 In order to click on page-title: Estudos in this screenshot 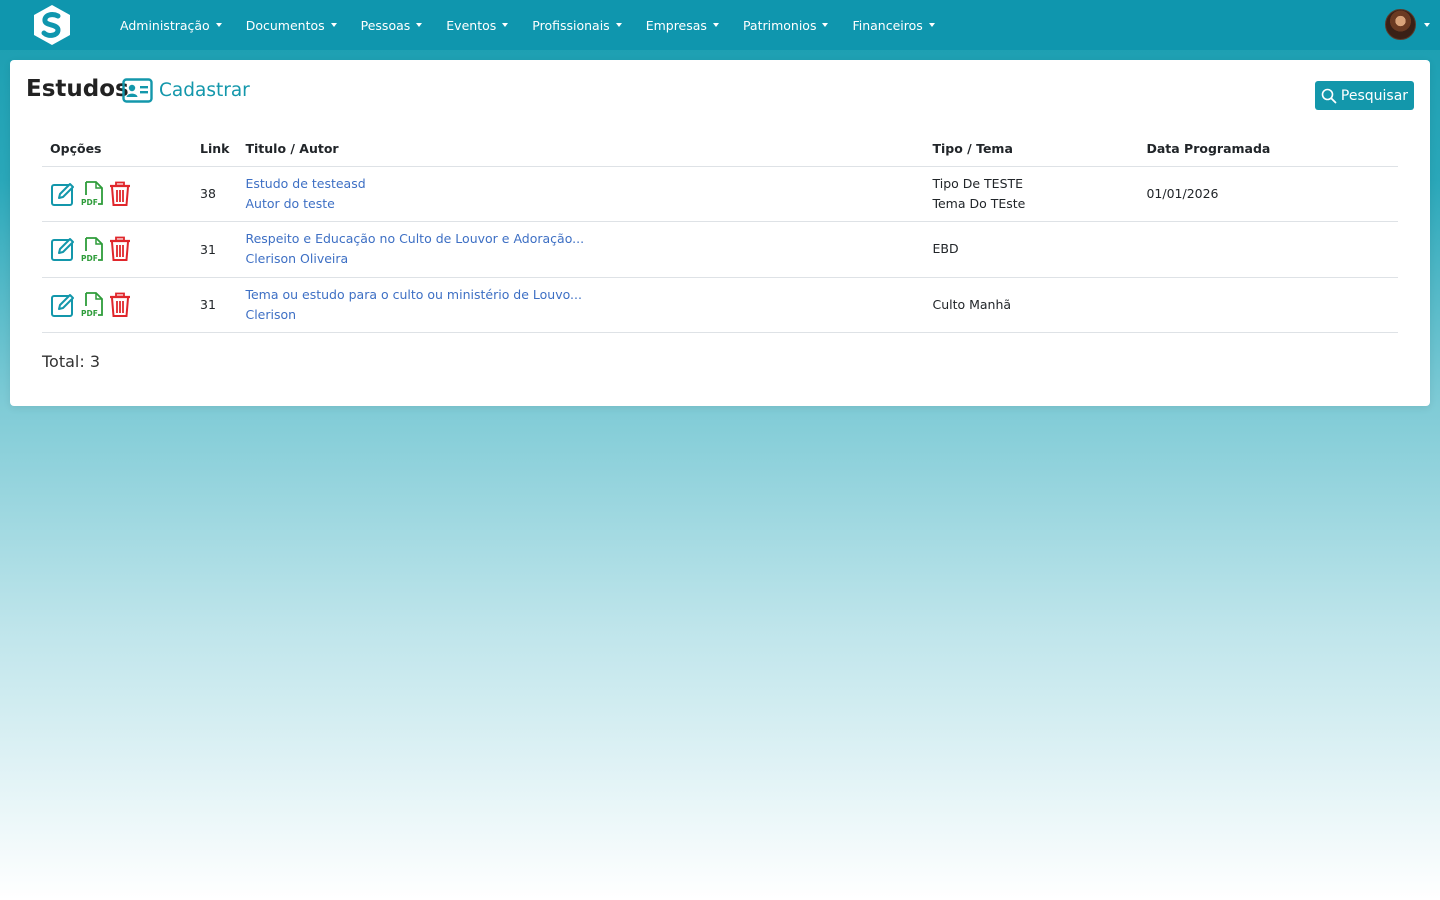, I will do `click(77, 89)`.